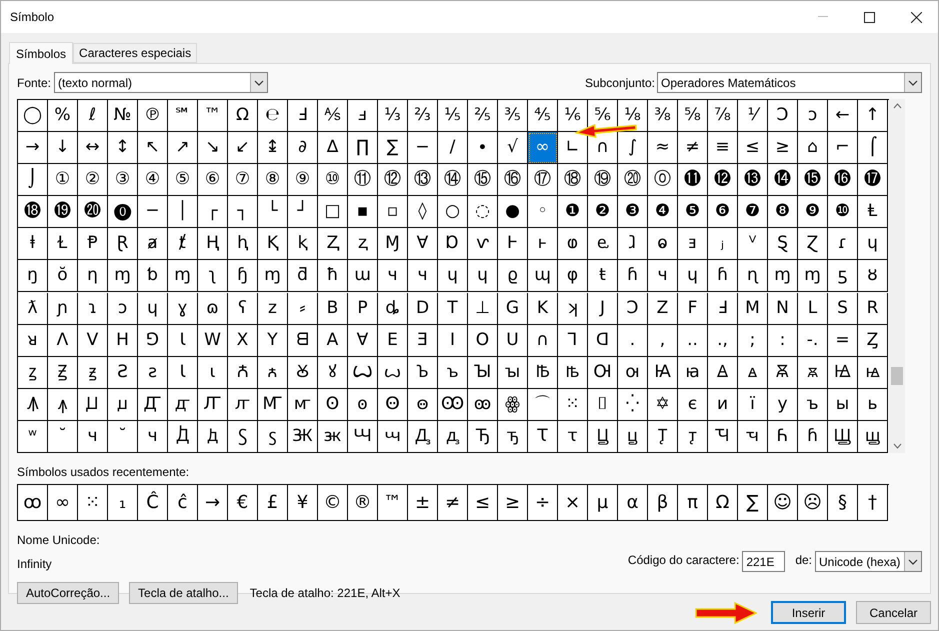  What do you see at coordinates (483, 436) in the screenshot?
I see `symbol: Ꚋ` at bounding box center [483, 436].